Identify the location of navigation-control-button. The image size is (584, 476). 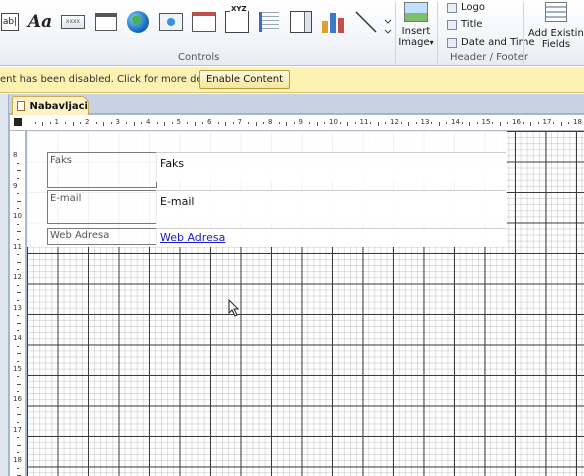
(204, 22).